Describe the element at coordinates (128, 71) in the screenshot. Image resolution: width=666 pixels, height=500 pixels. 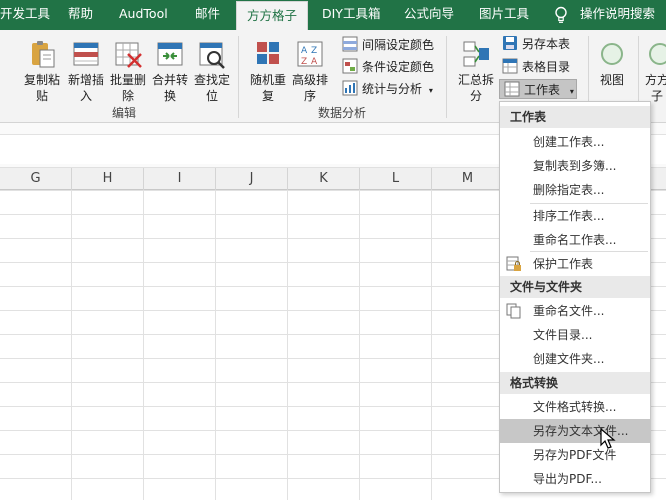
I see `batch-delete-button: 批量删 除` at that location.